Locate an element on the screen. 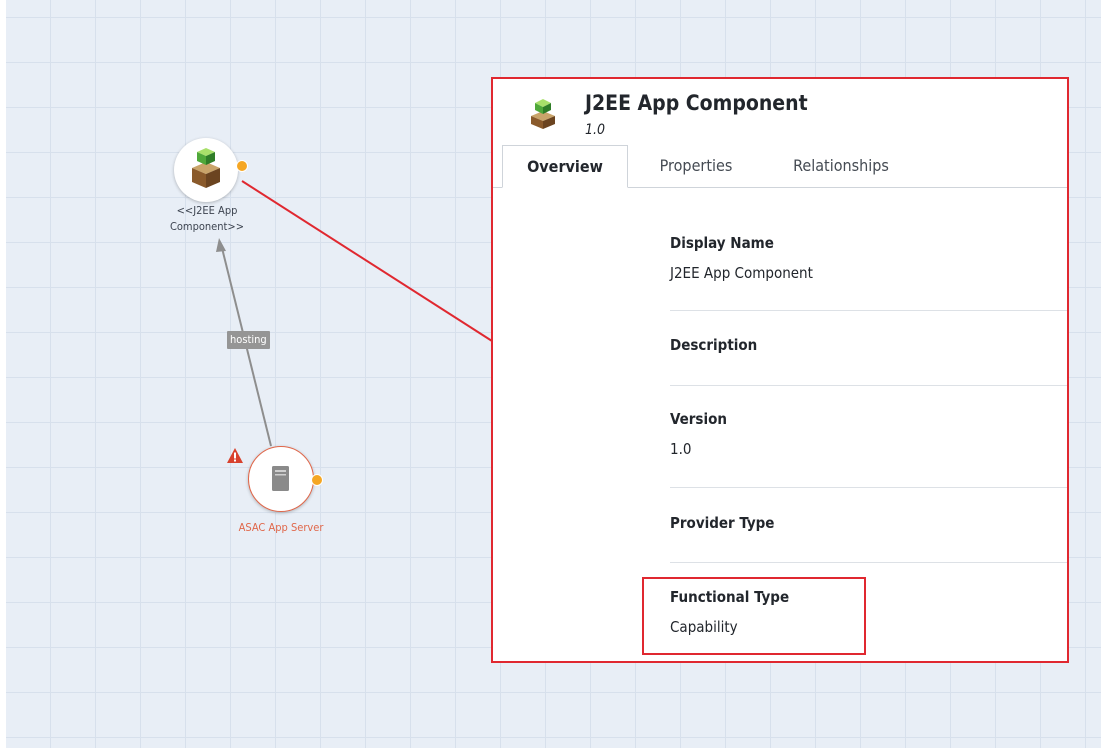 This screenshot has width=1101, height=748. highlight-box is located at coordinates (754, 616).